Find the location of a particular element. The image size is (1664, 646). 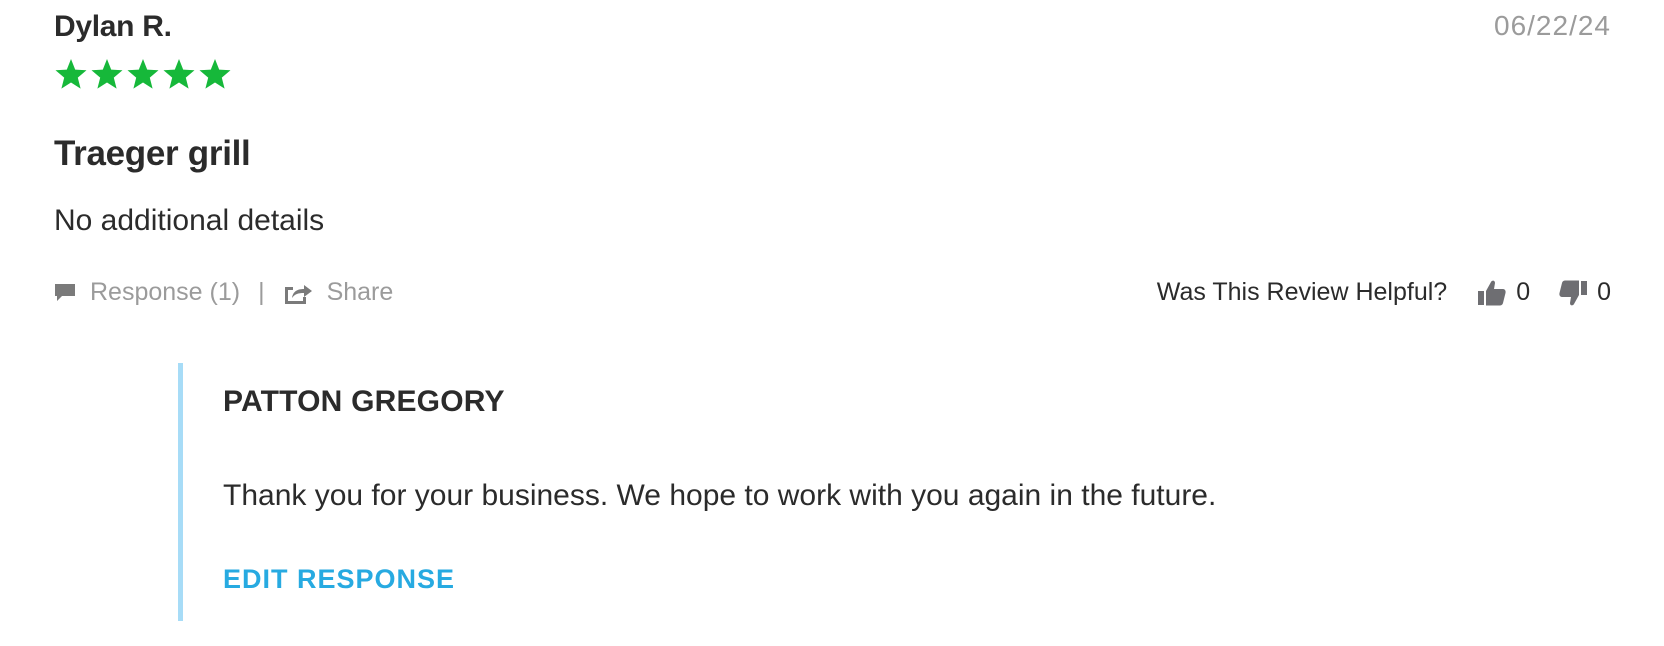

review-date: 06/22/24 is located at coordinates (1552, 25).